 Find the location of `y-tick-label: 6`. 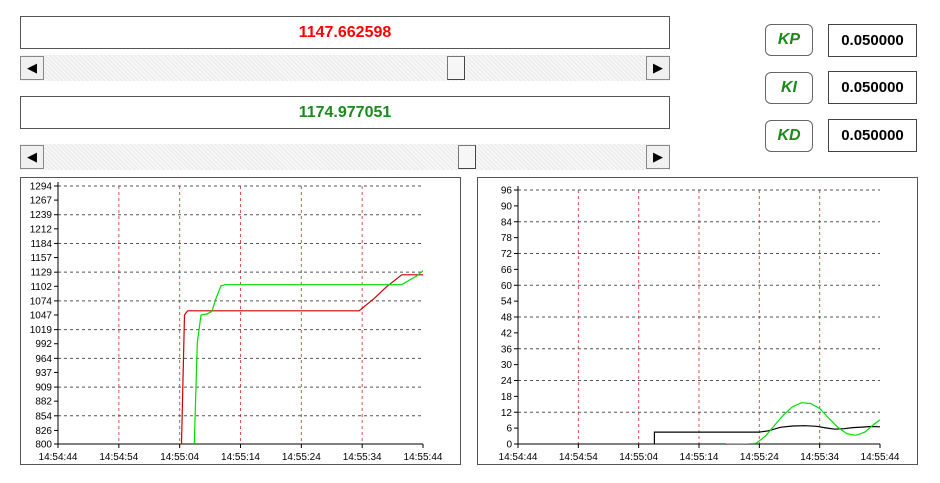

y-tick-label: 6 is located at coordinates (509, 429).